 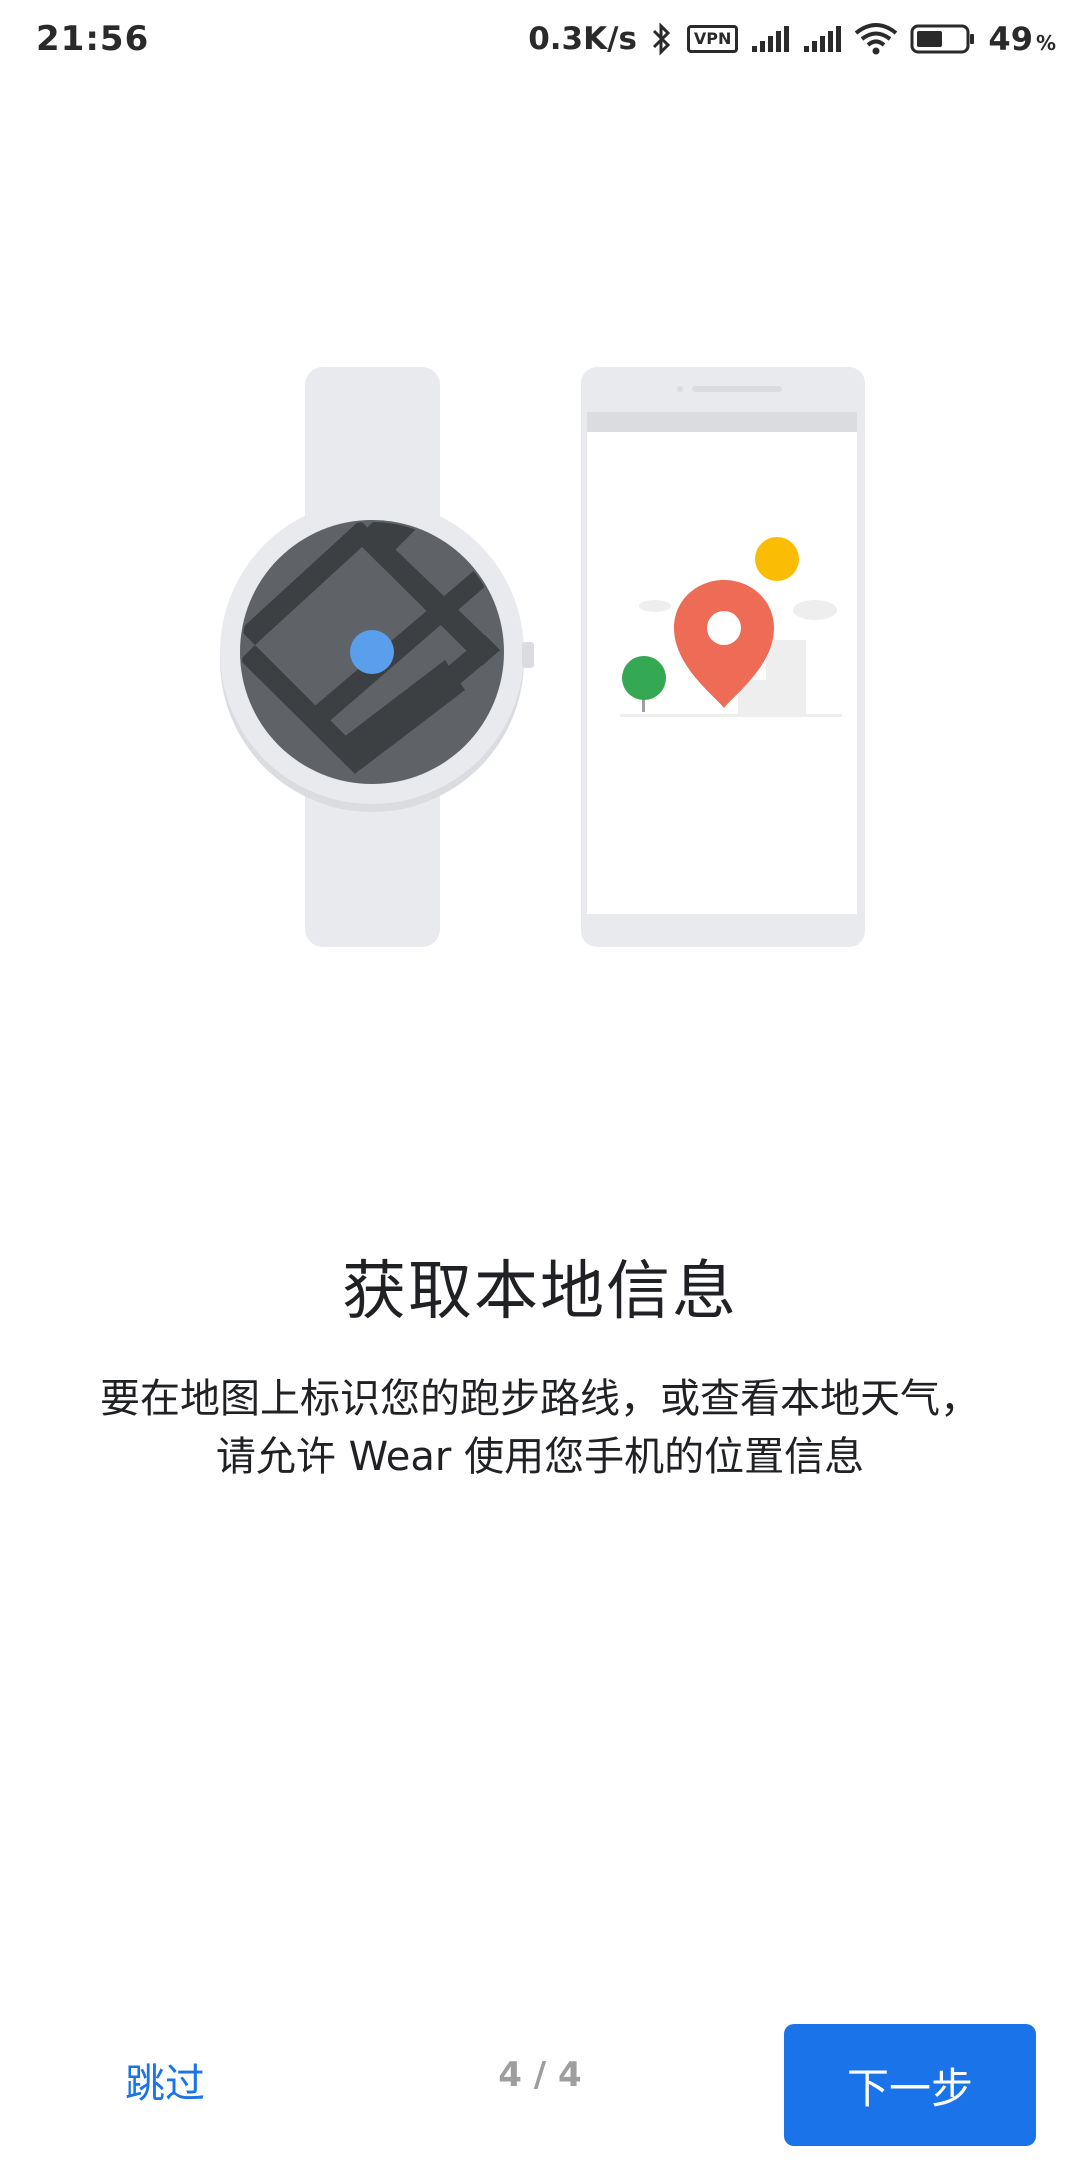 What do you see at coordinates (1022, 39) in the screenshot?
I see `battery-percentage: 49%` at bounding box center [1022, 39].